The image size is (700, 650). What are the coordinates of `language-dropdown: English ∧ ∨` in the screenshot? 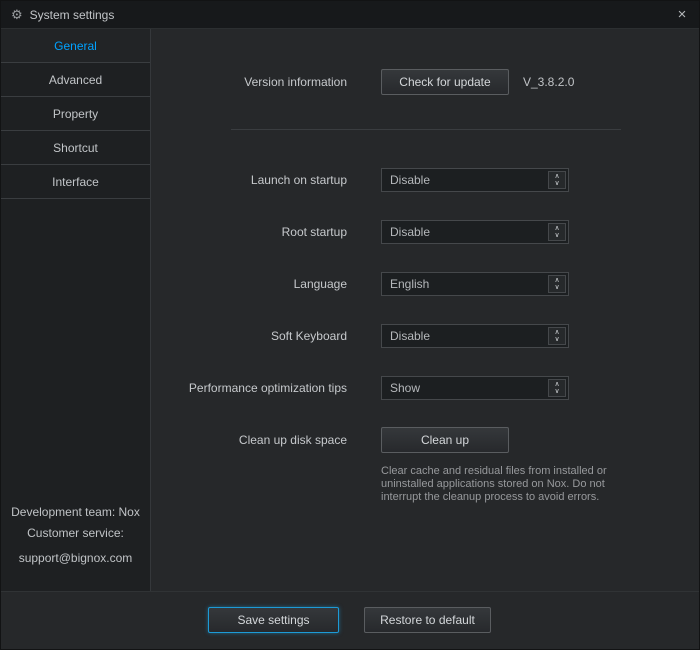 It's located at (475, 284).